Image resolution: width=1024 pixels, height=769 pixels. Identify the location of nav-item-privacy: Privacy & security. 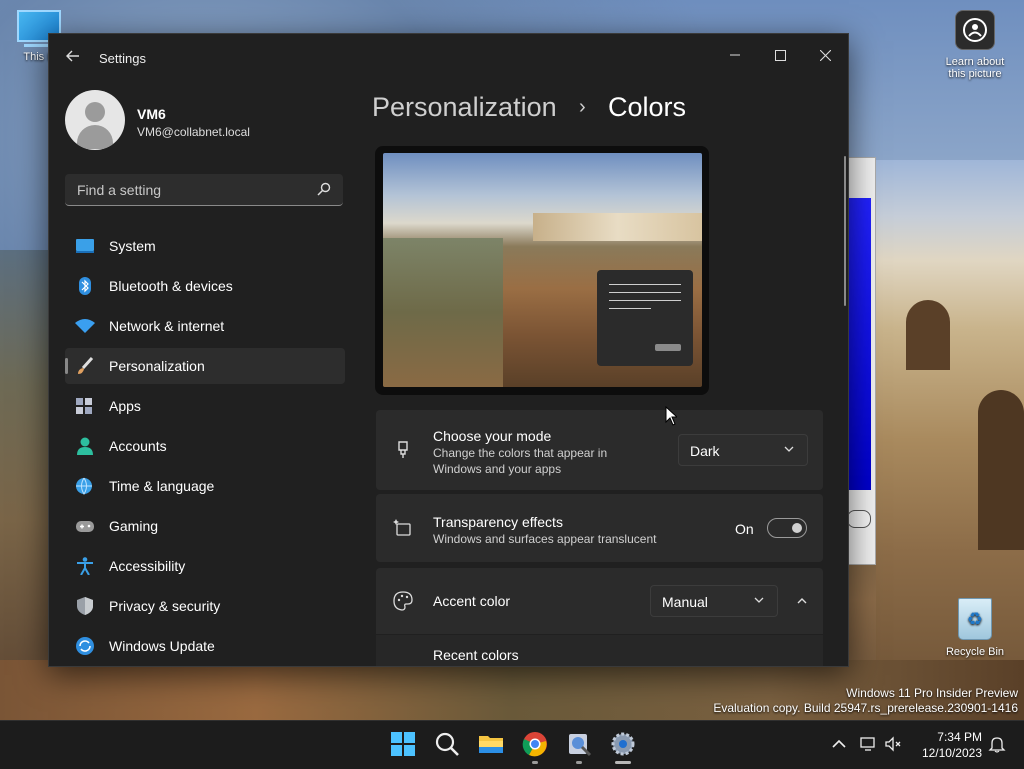
(205, 606).